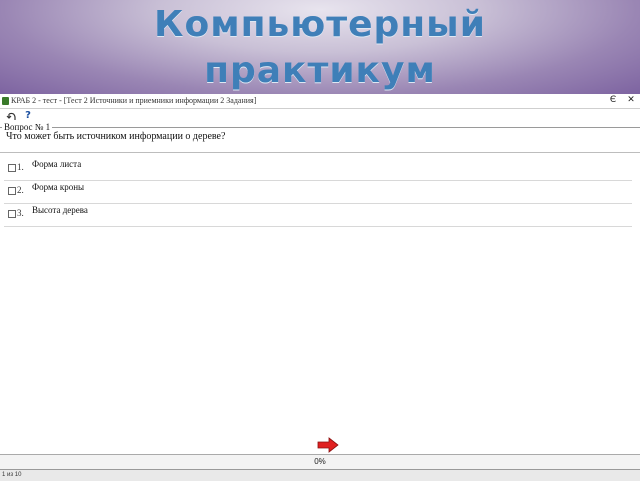  I want to click on answer-option: 2. Форма кроны, so click(318, 192).